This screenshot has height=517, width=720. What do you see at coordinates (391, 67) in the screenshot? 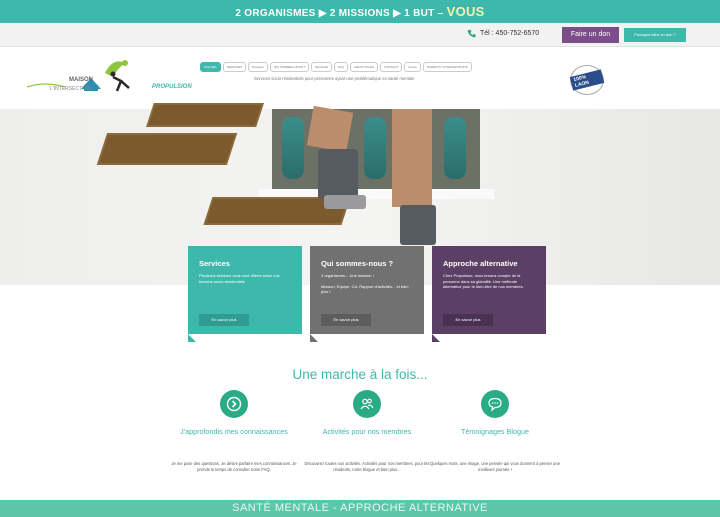
I see `nav-item-contact: CONTACT` at bounding box center [391, 67].